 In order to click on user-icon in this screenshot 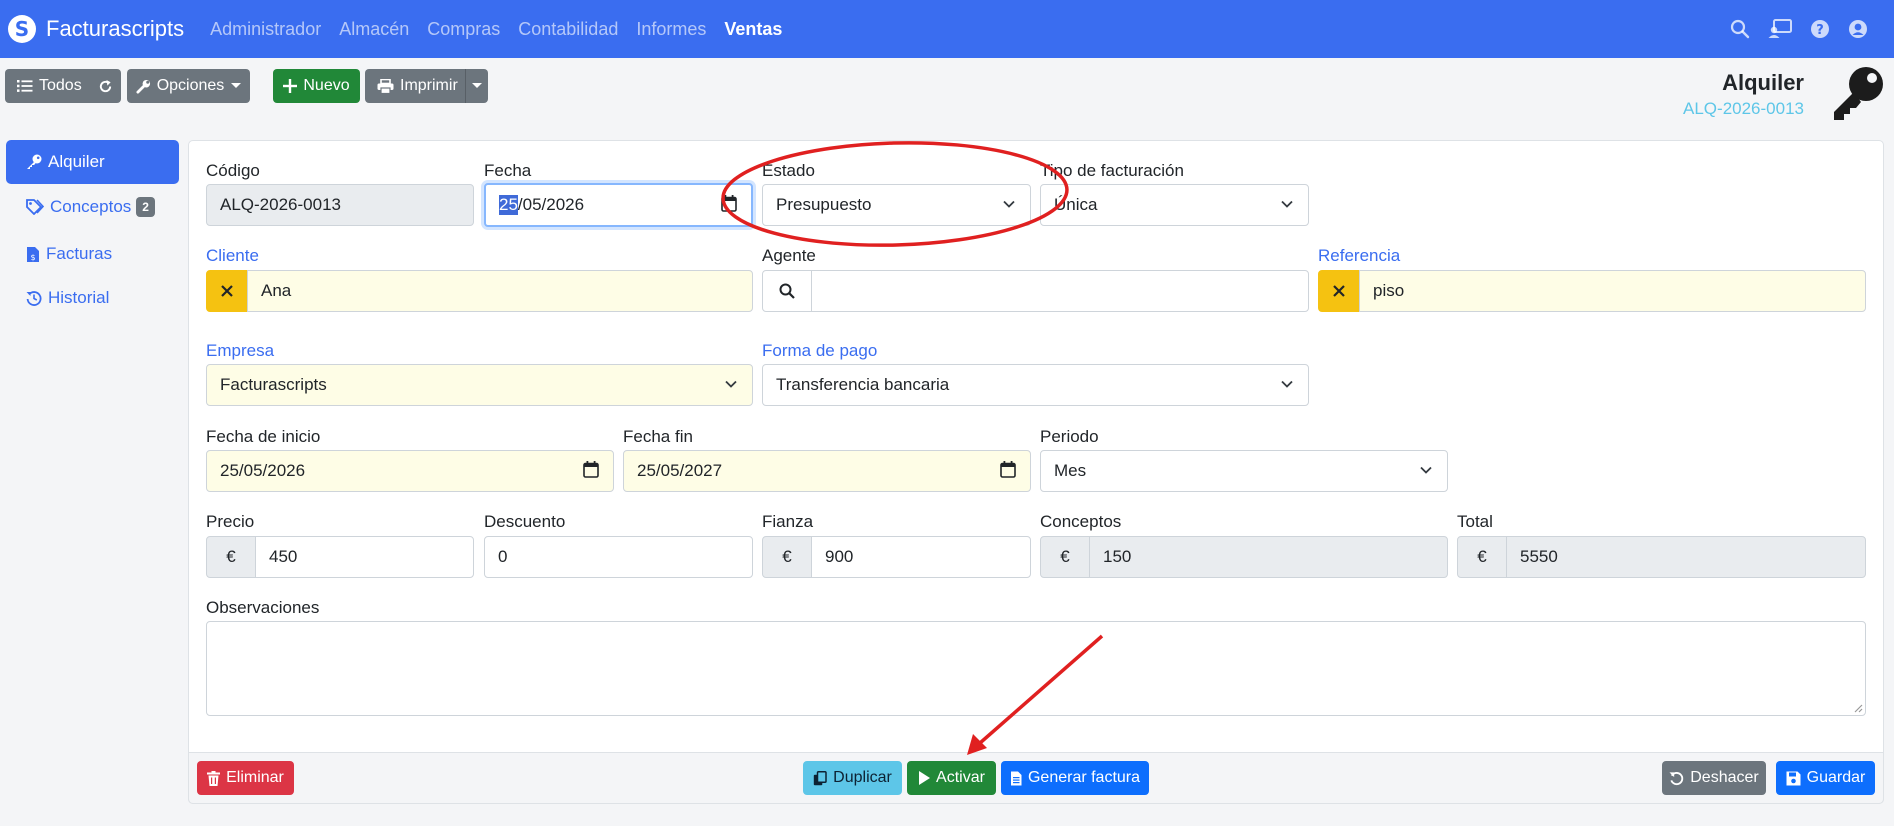, I will do `click(1858, 29)`.